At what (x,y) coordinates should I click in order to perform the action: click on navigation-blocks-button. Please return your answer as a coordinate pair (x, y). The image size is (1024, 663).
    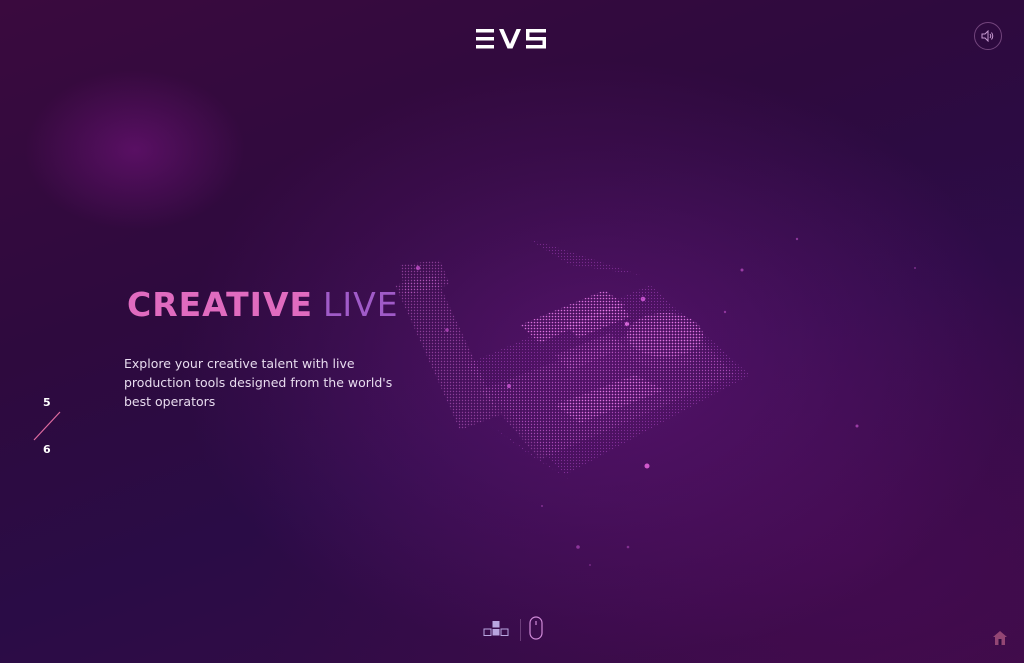
    Looking at the image, I should click on (497, 630).